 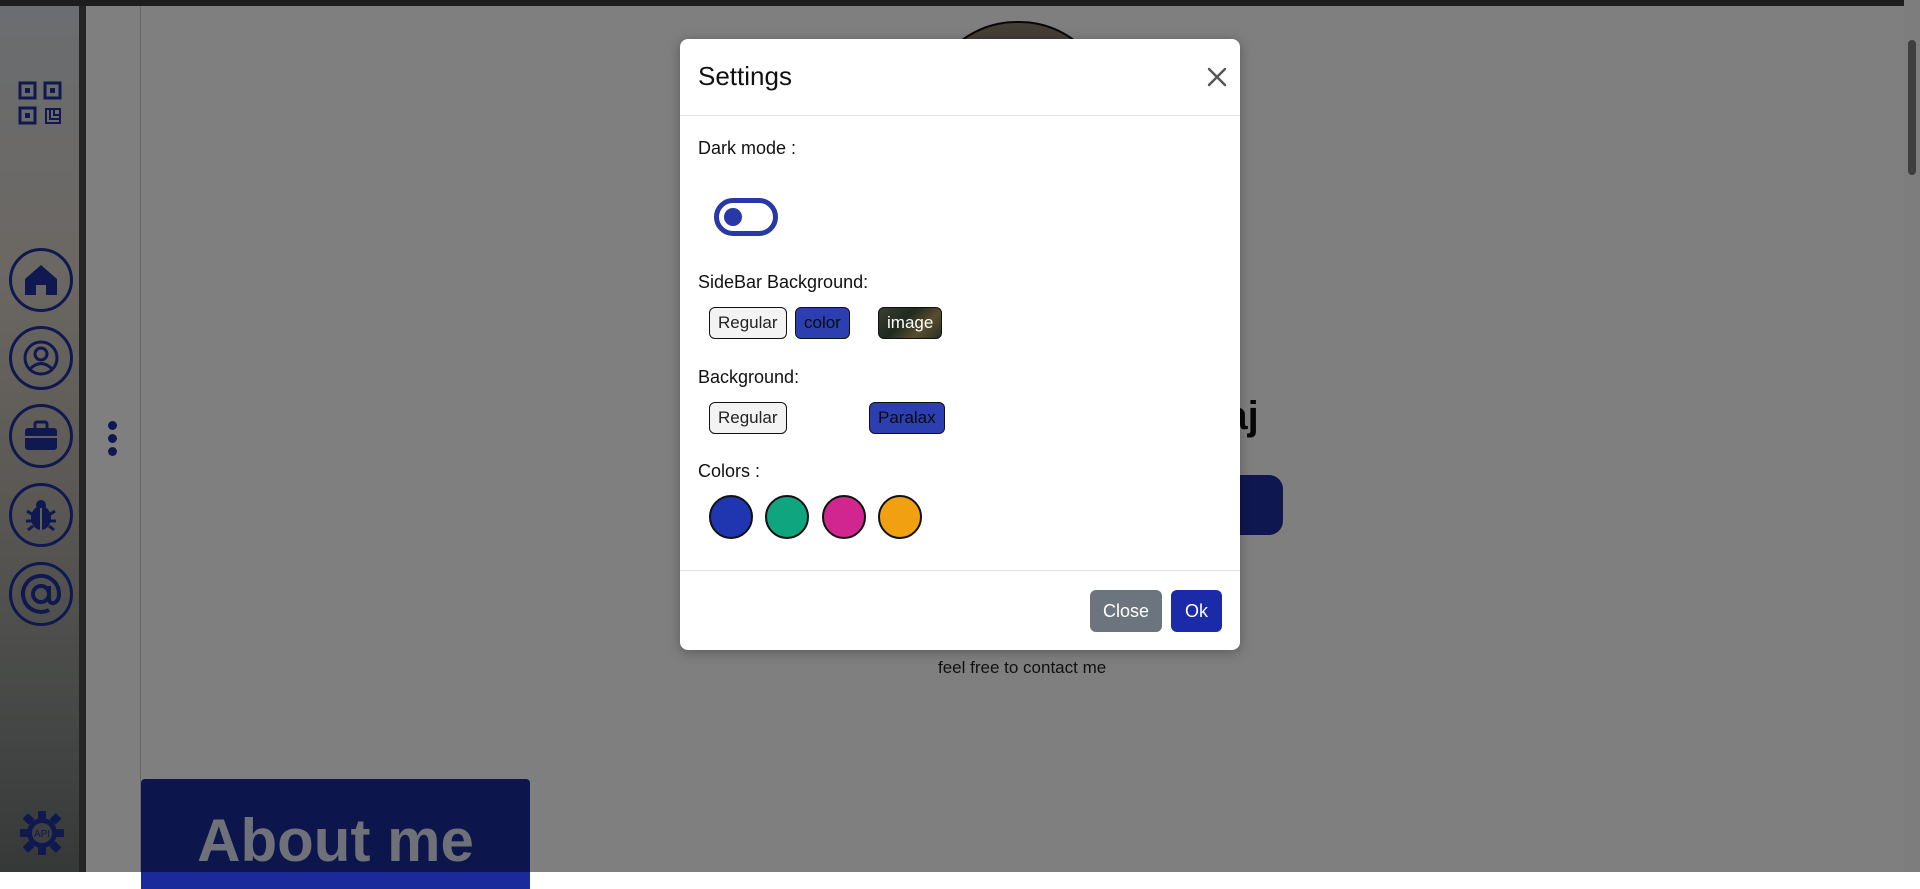 I want to click on close-icon, so click(x=1217, y=77).